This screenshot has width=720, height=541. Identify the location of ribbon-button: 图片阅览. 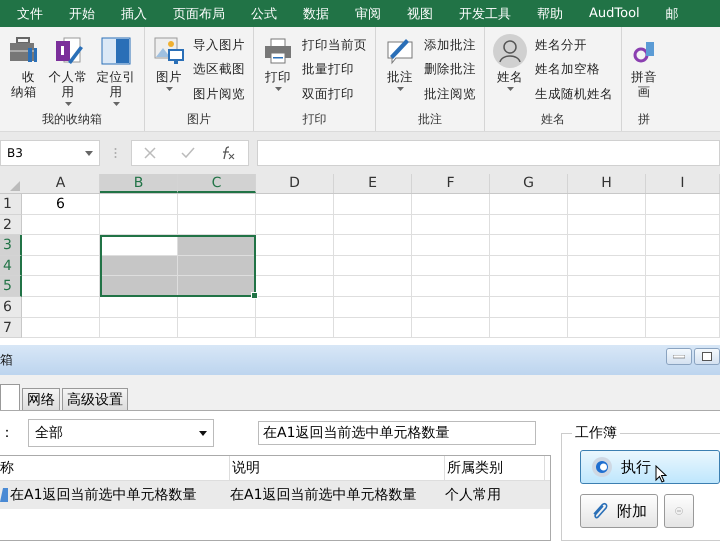
(219, 94).